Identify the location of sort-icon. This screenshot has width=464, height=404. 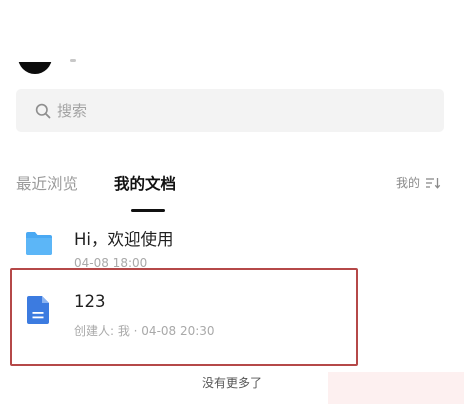
(433, 183).